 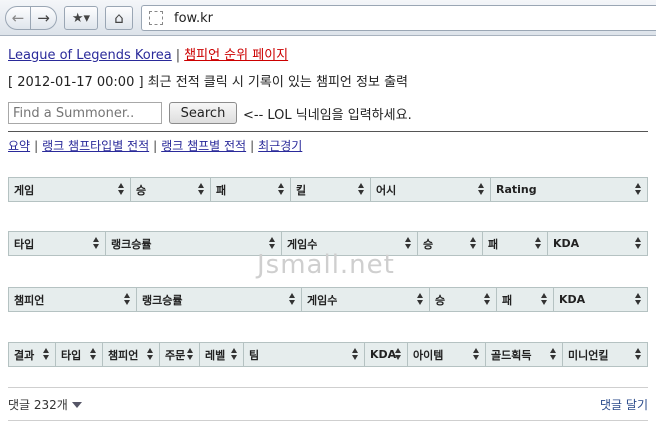 I want to click on recent-column-header: 주문, so click(x=180, y=354).